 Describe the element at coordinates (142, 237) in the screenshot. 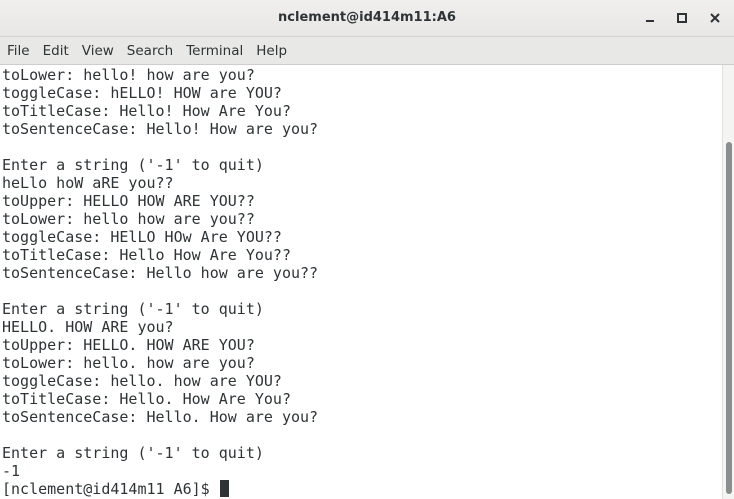

I see `terminal-line: toggleCase: HElLO HOw Are YOU??` at that location.